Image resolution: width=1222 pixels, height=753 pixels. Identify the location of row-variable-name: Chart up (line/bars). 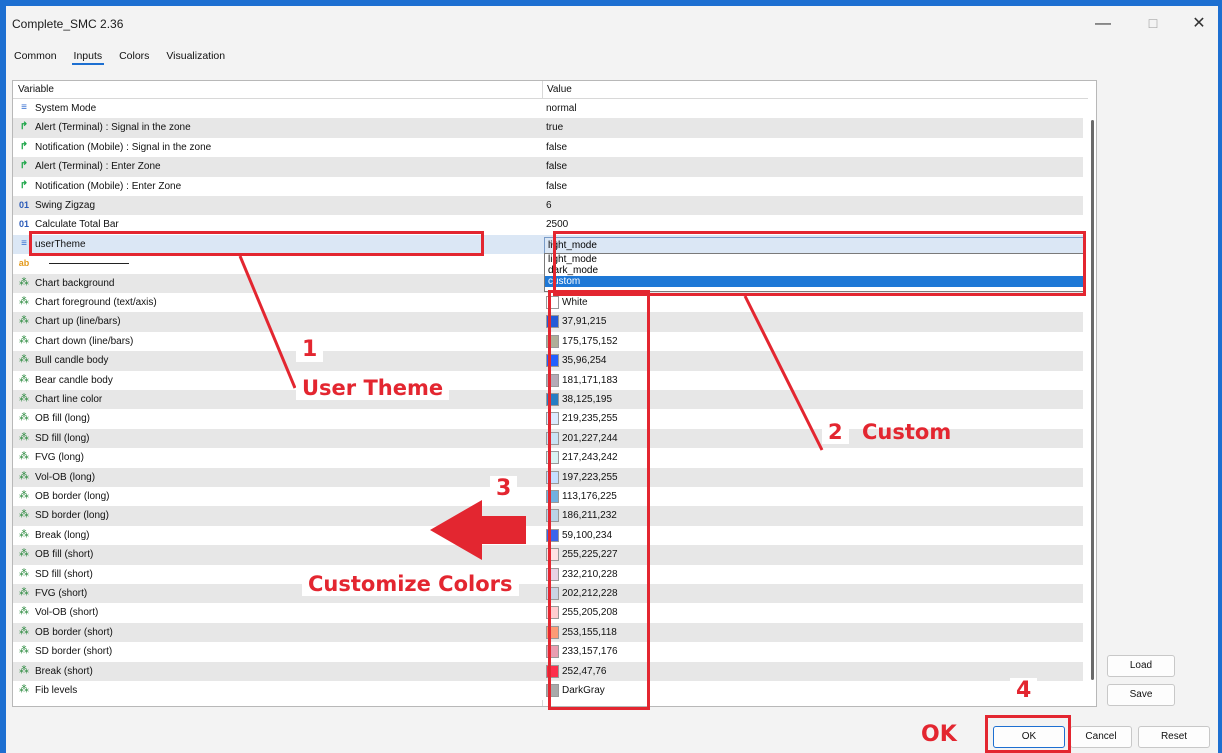
(78, 322).